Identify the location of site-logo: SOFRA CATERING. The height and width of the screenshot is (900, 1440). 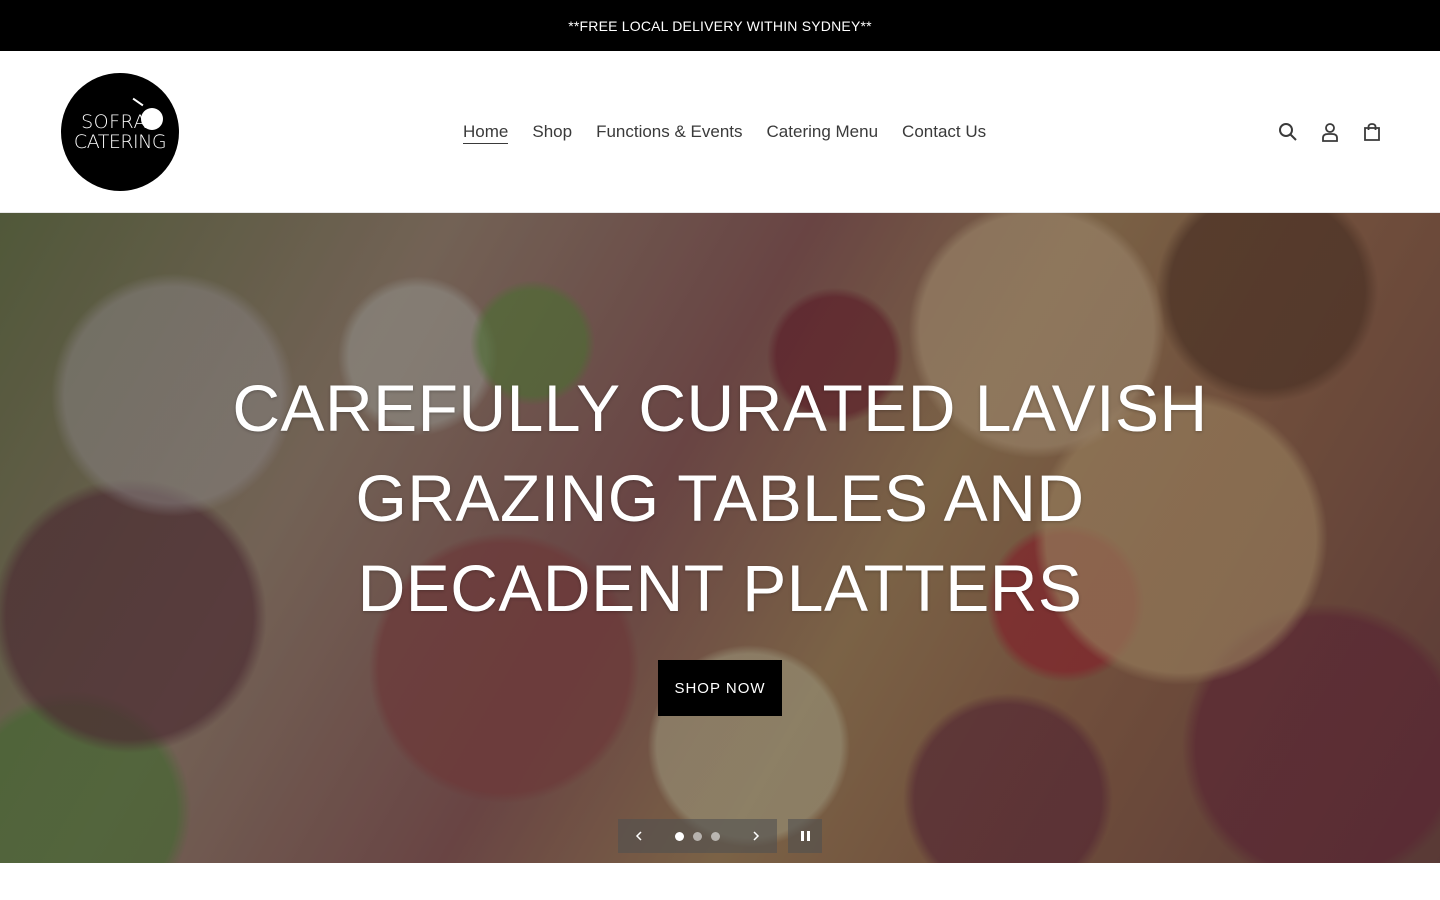
(120, 132).